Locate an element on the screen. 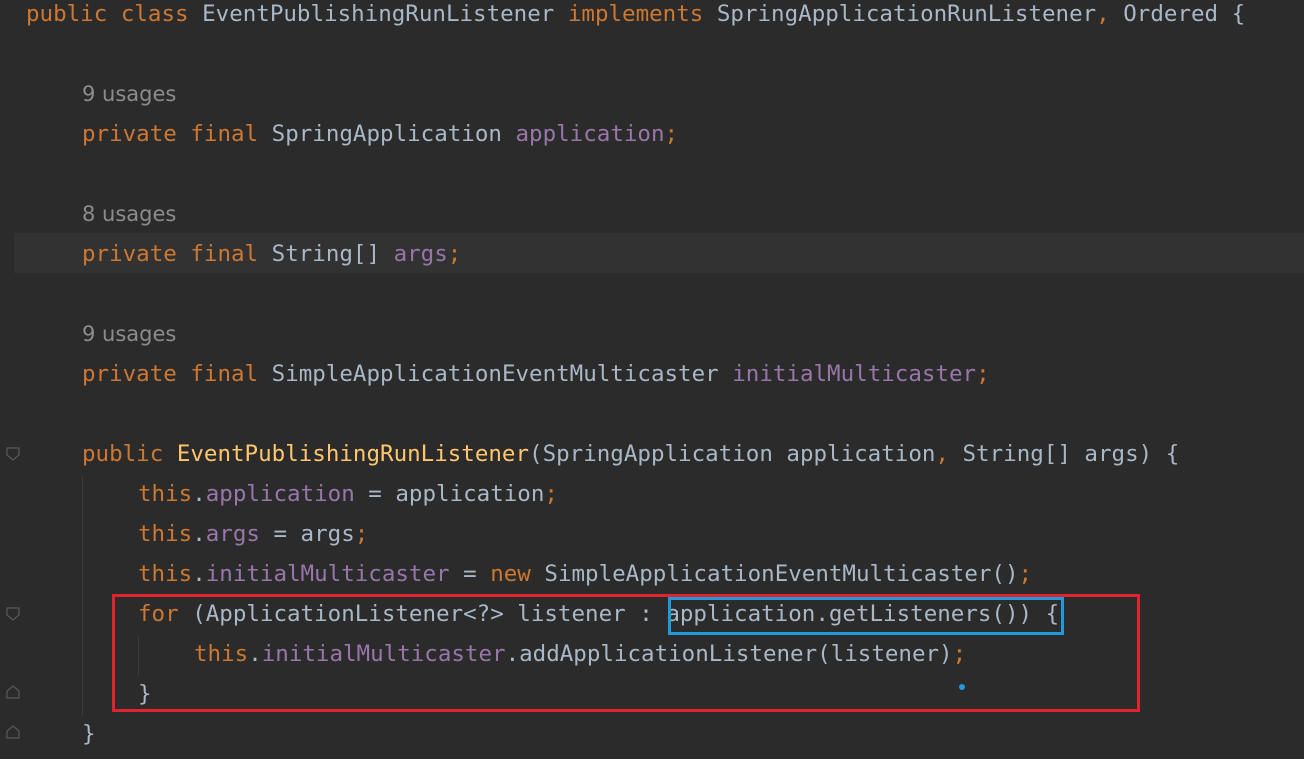 This screenshot has width=1304, height=759. parameters: String[] args) { is located at coordinates (1071, 454).